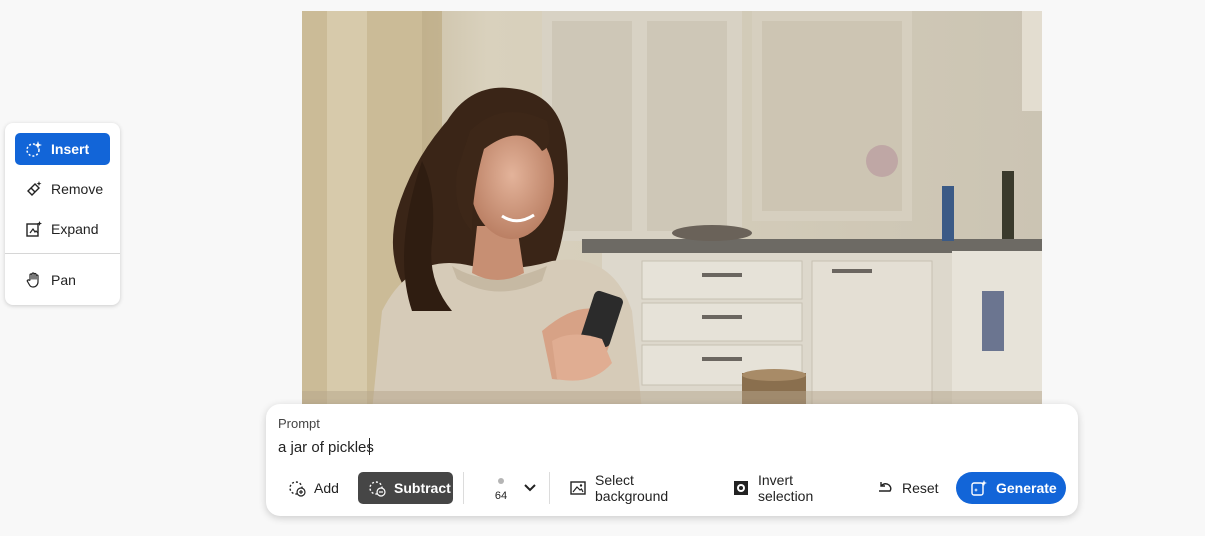 Image resolution: width=1205 pixels, height=536 pixels. What do you see at coordinates (70, 149) in the screenshot?
I see `tool-insert-label: Insert` at bounding box center [70, 149].